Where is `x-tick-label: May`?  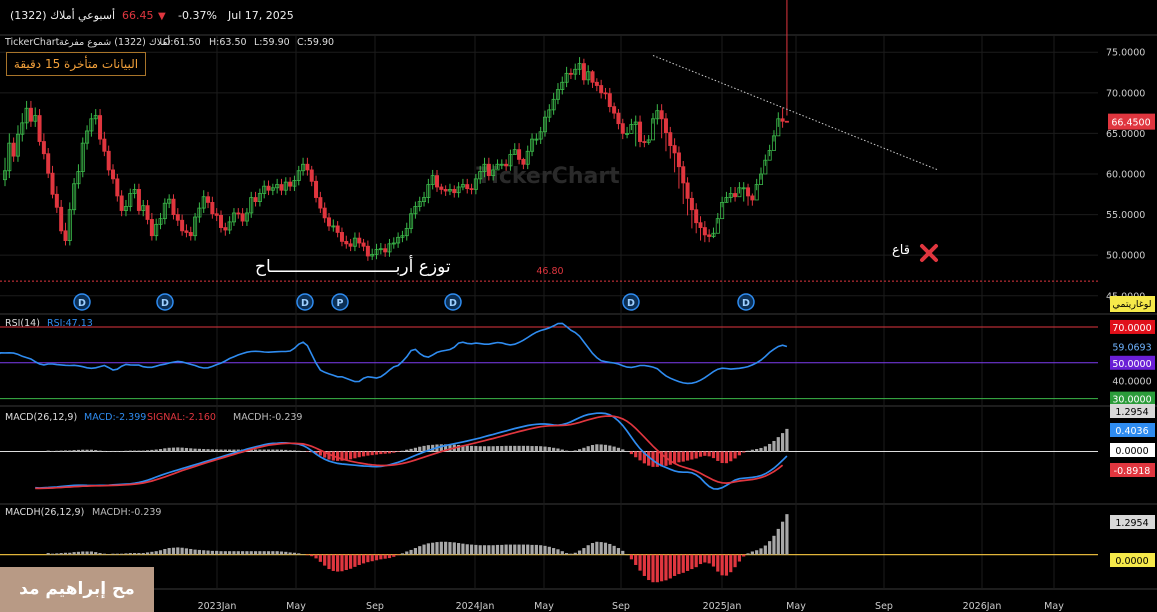 x-tick-label: May is located at coordinates (544, 606).